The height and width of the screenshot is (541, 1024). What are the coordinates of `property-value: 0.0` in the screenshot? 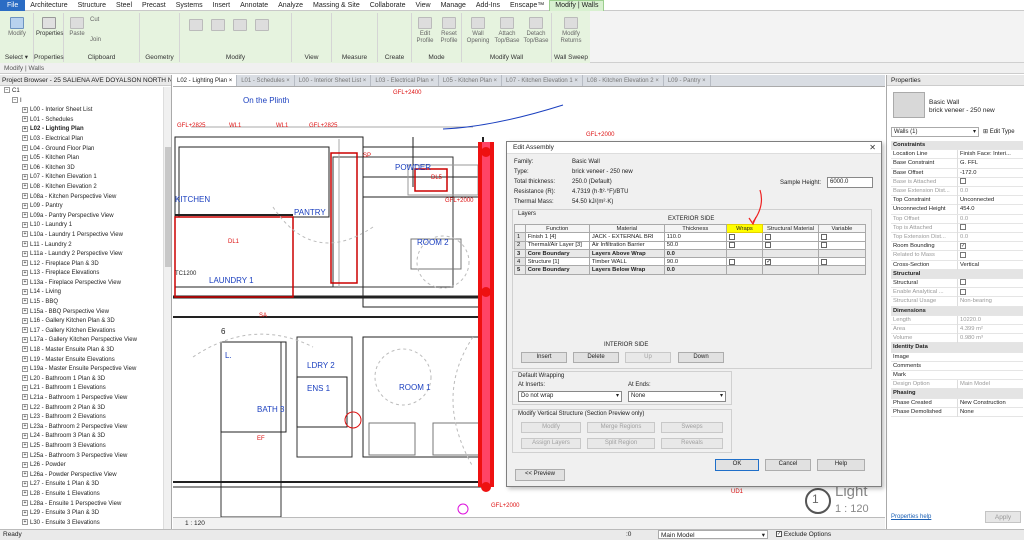 It's located at (989, 191).